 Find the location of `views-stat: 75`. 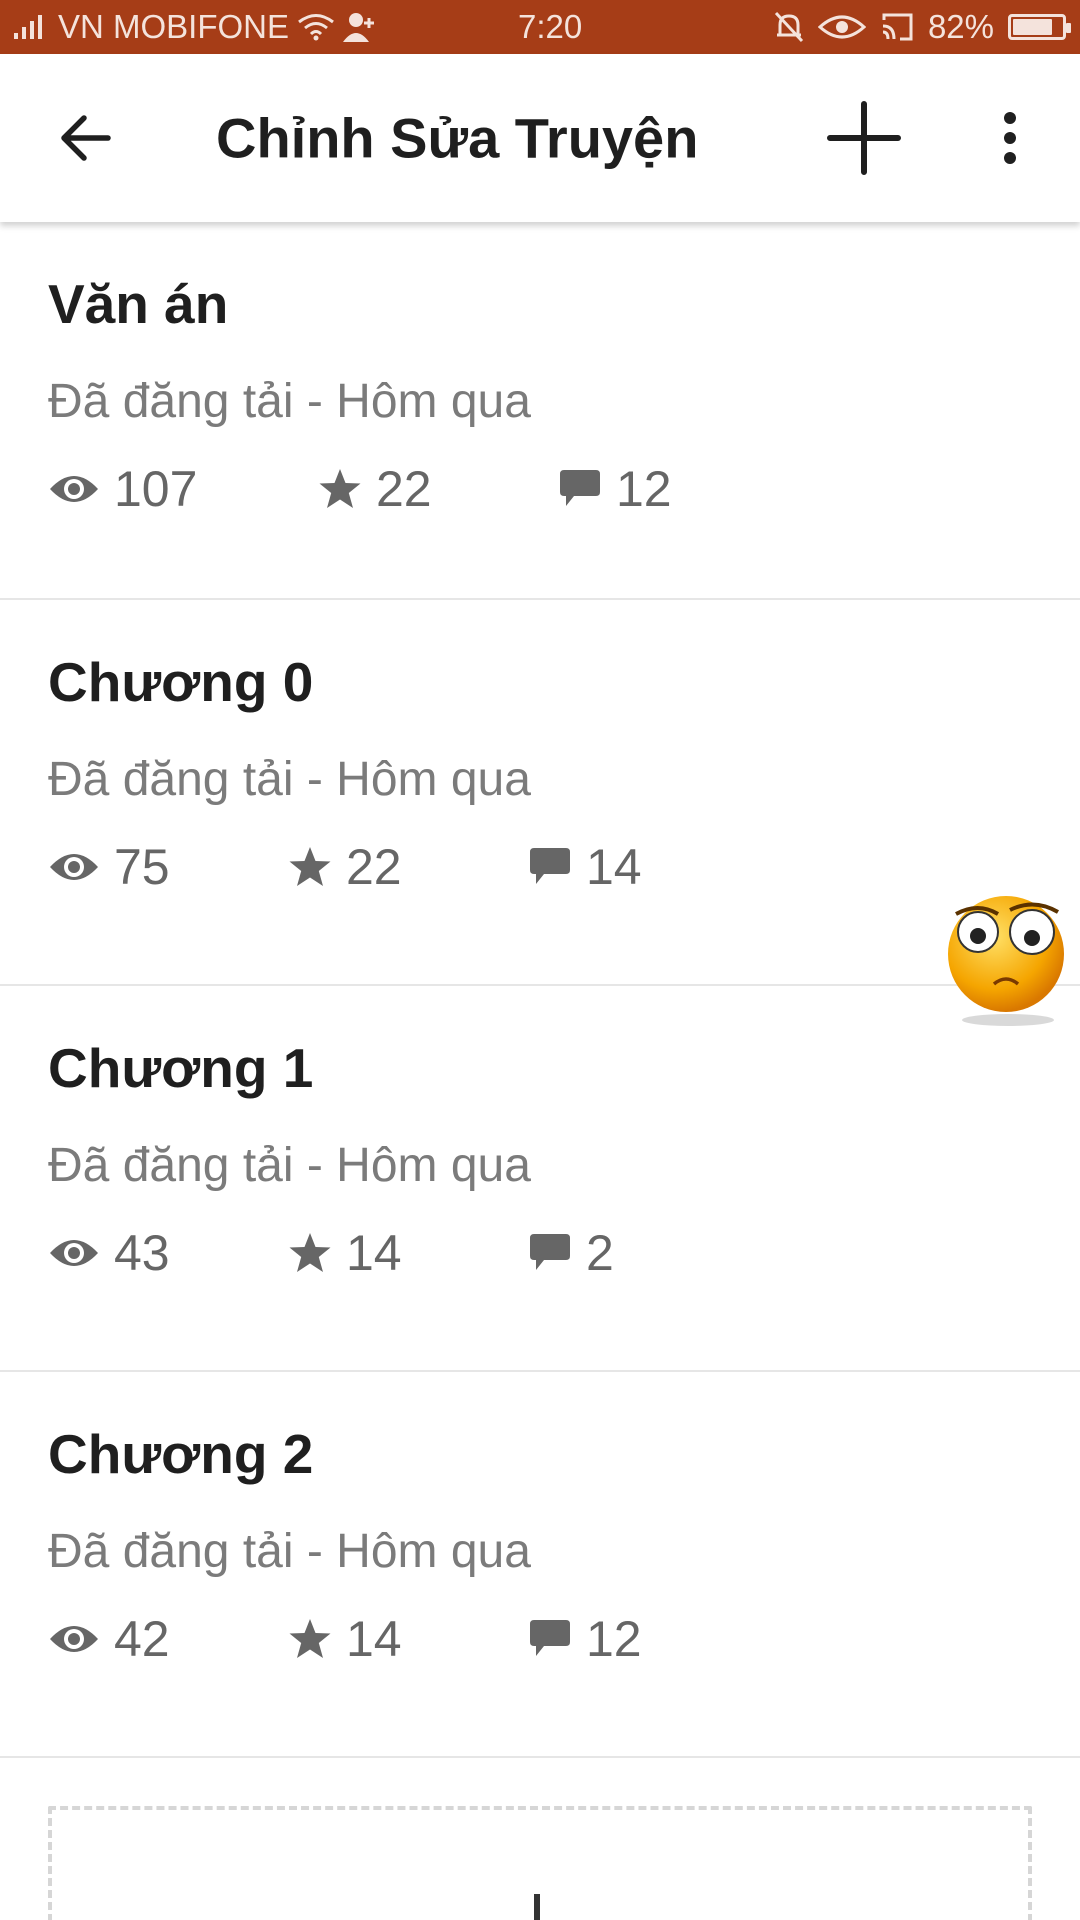

views-stat: 75 is located at coordinates (168, 867).